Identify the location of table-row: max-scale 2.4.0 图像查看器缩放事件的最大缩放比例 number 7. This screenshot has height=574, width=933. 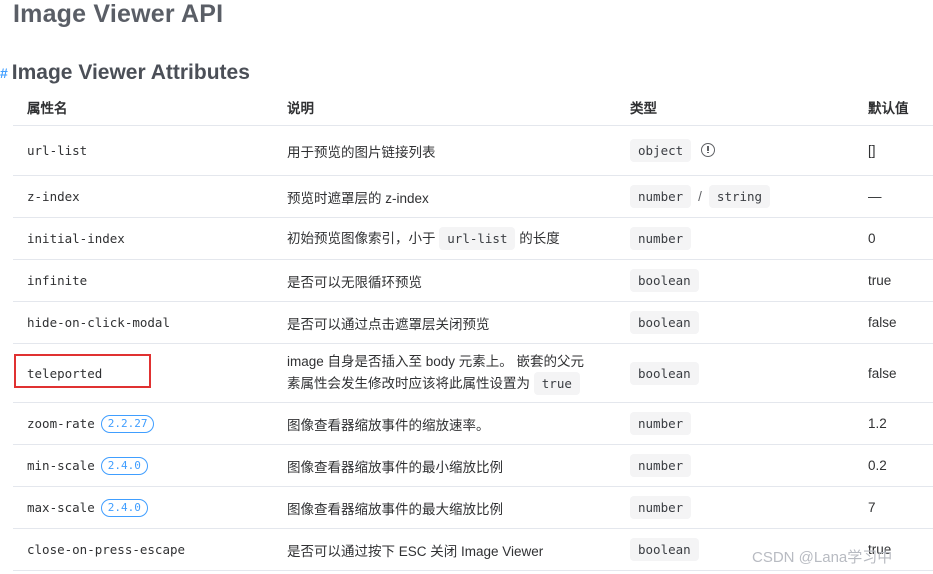
(473, 507).